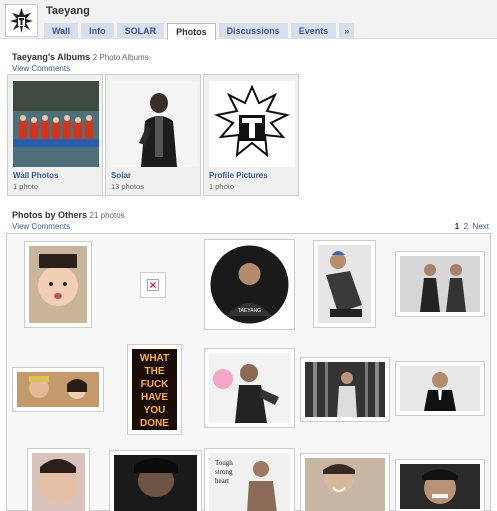 Image resolution: width=497 pixels, height=511 pixels. I want to click on album-wall-photos: Wall Photos 1 photo, so click(55, 135).